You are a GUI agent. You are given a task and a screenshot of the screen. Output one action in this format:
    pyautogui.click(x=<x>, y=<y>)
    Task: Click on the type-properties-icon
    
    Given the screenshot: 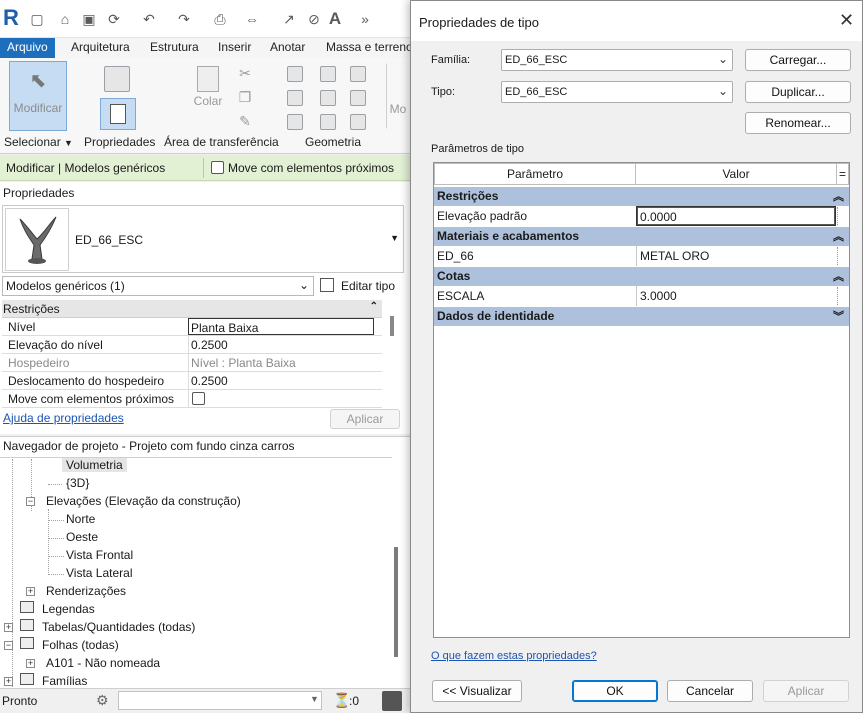 What is the action you would take?
    pyautogui.click(x=117, y=79)
    